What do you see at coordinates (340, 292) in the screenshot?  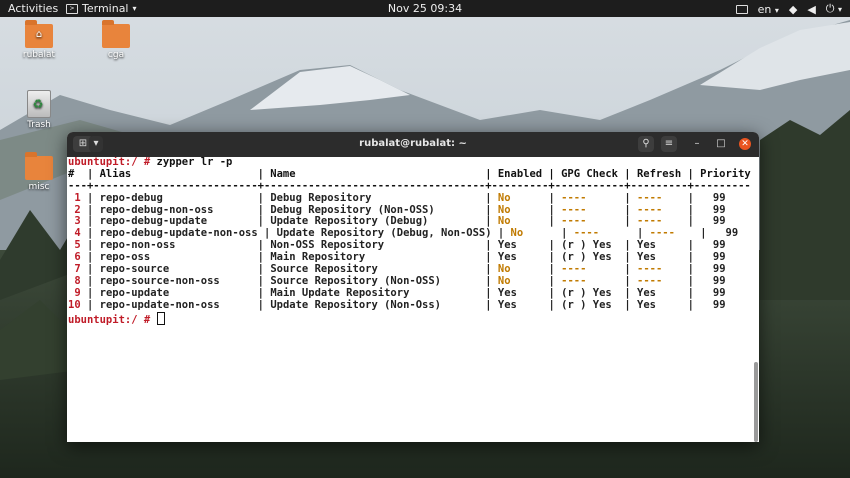 I see `repo-name: Main Update Repository` at bounding box center [340, 292].